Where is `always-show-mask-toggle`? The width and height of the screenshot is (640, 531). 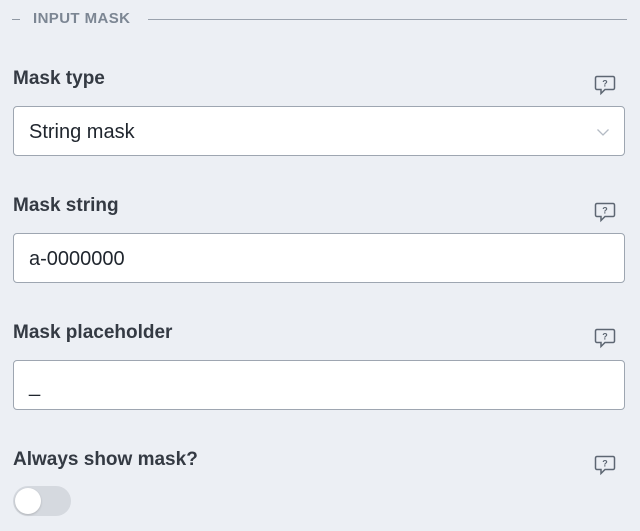
always-show-mask-toggle is located at coordinates (42, 501).